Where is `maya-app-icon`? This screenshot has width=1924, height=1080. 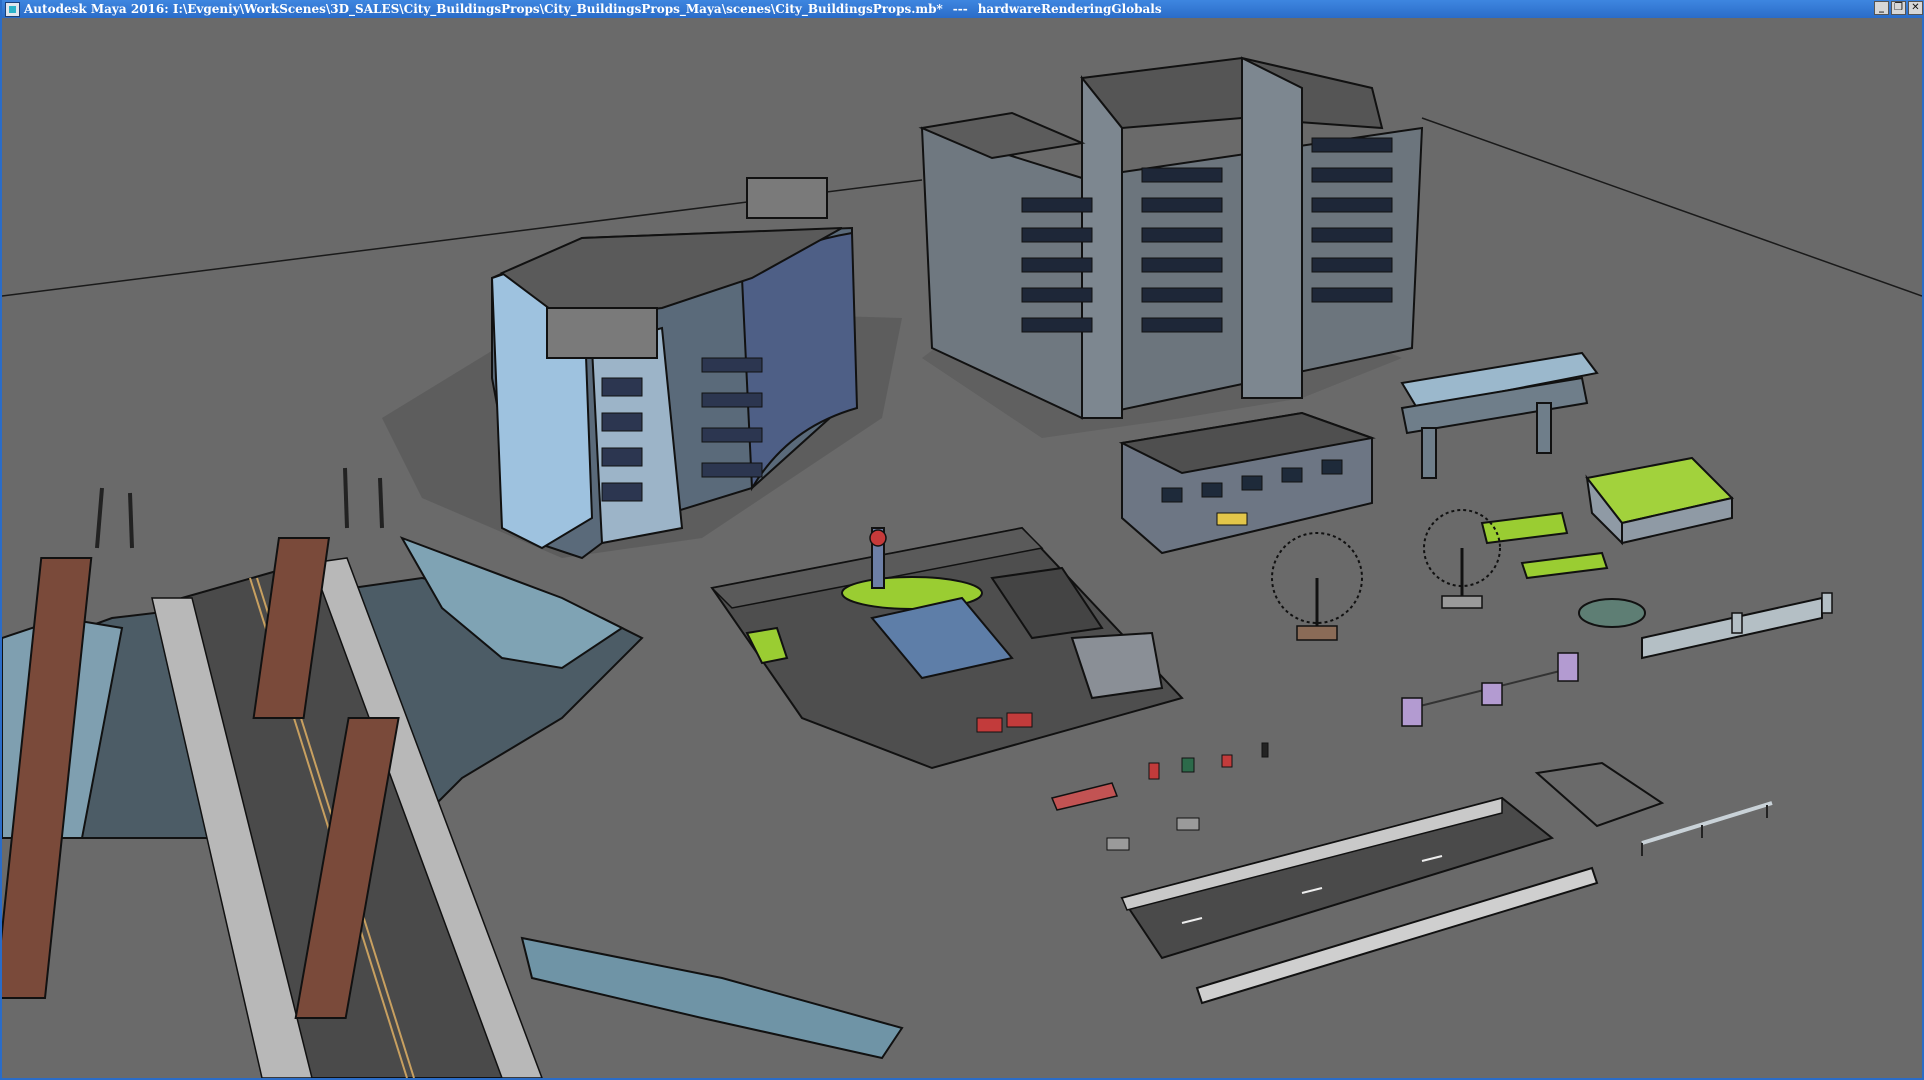 maya-app-icon is located at coordinates (12, 9).